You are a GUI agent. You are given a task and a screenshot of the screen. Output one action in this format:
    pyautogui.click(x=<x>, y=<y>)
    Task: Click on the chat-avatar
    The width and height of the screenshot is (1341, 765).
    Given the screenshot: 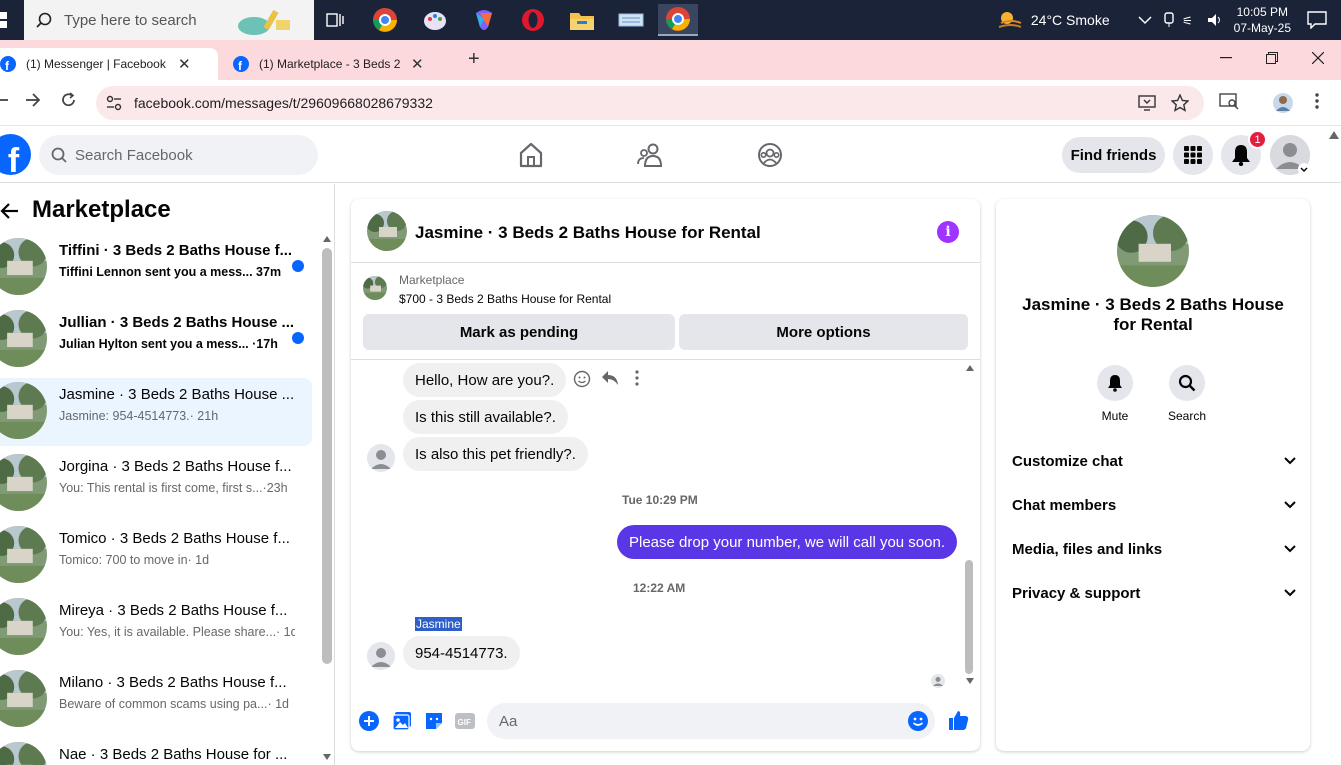 What is the action you would take?
    pyautogui.click(x=387, y=231)
    